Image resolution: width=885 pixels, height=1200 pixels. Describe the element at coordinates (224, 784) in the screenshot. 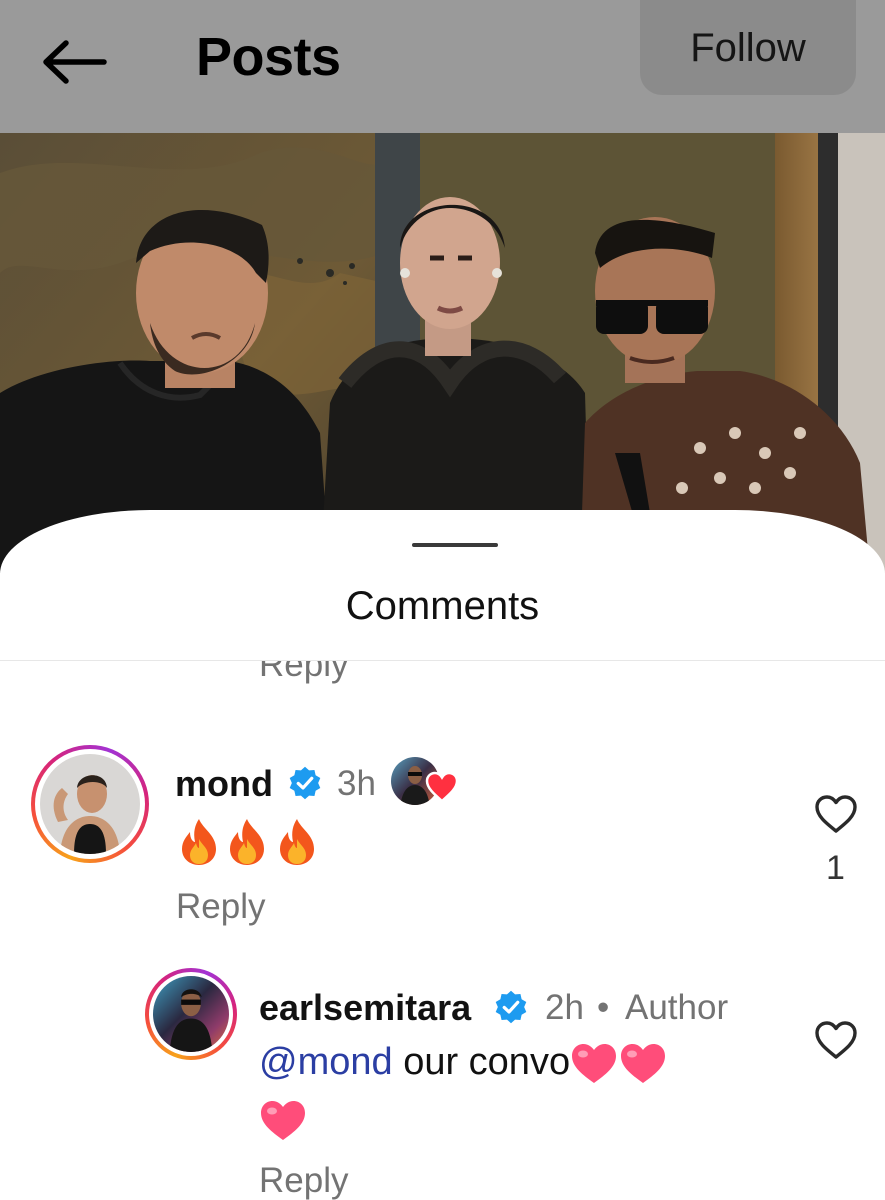

I see `comment-username: mond` at that location.